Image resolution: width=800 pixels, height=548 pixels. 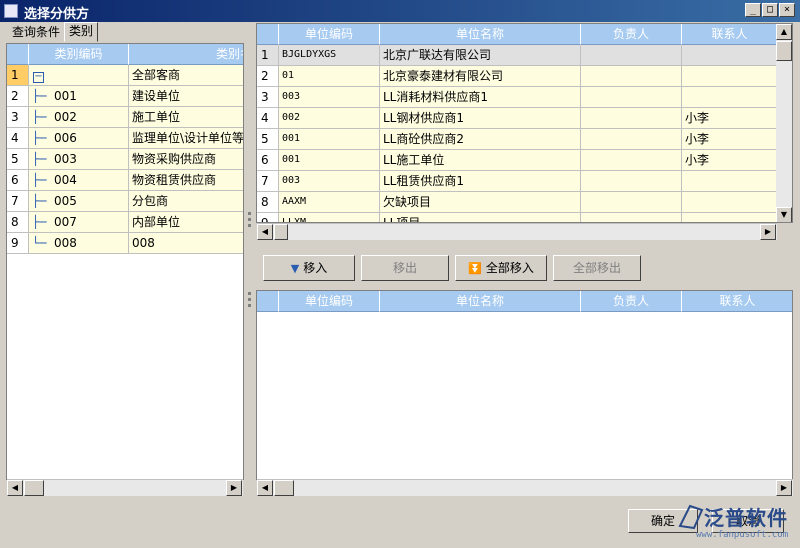 What do you see at coordinates (79, 117) in the screenshot?
I see `category-code-cell: ├─ 002` at bounding box center [79, 117].